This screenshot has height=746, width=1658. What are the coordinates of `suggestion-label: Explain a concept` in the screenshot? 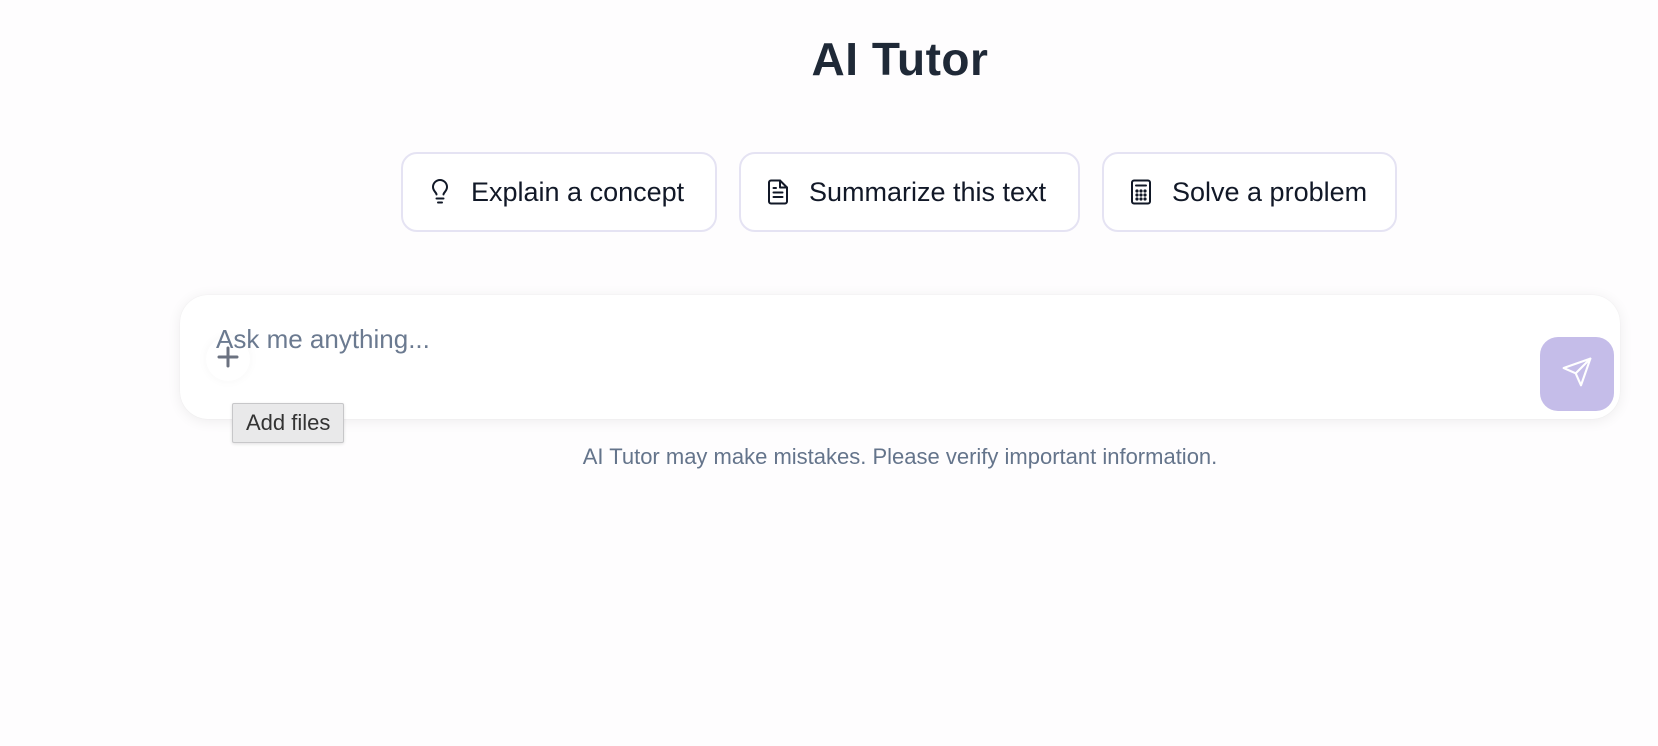 It's located at (578, 191).